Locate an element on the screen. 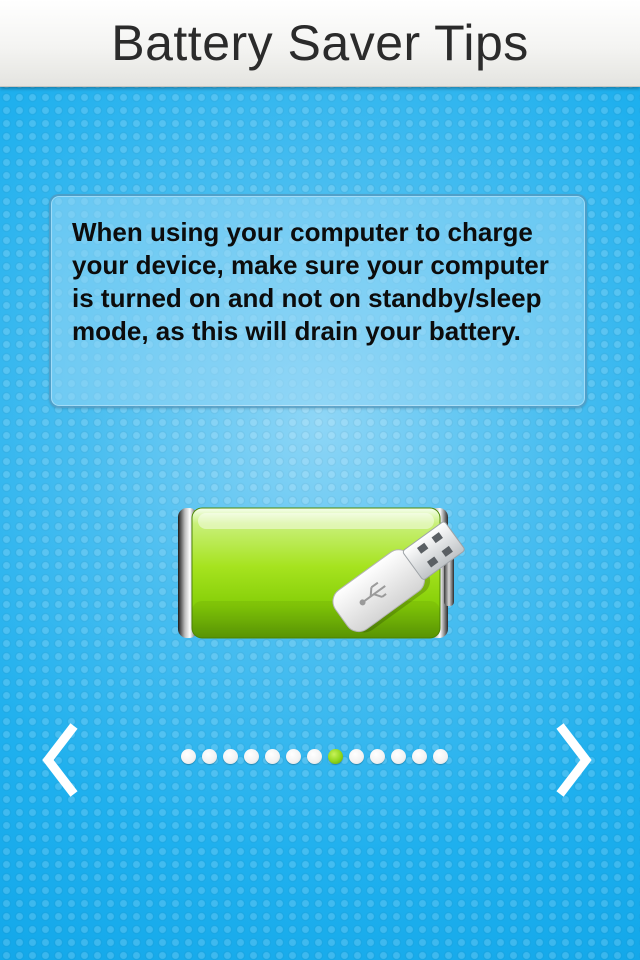 The width and height of the screenshot is (640, 960). next-tip-button is located at coordinates (574, 760).